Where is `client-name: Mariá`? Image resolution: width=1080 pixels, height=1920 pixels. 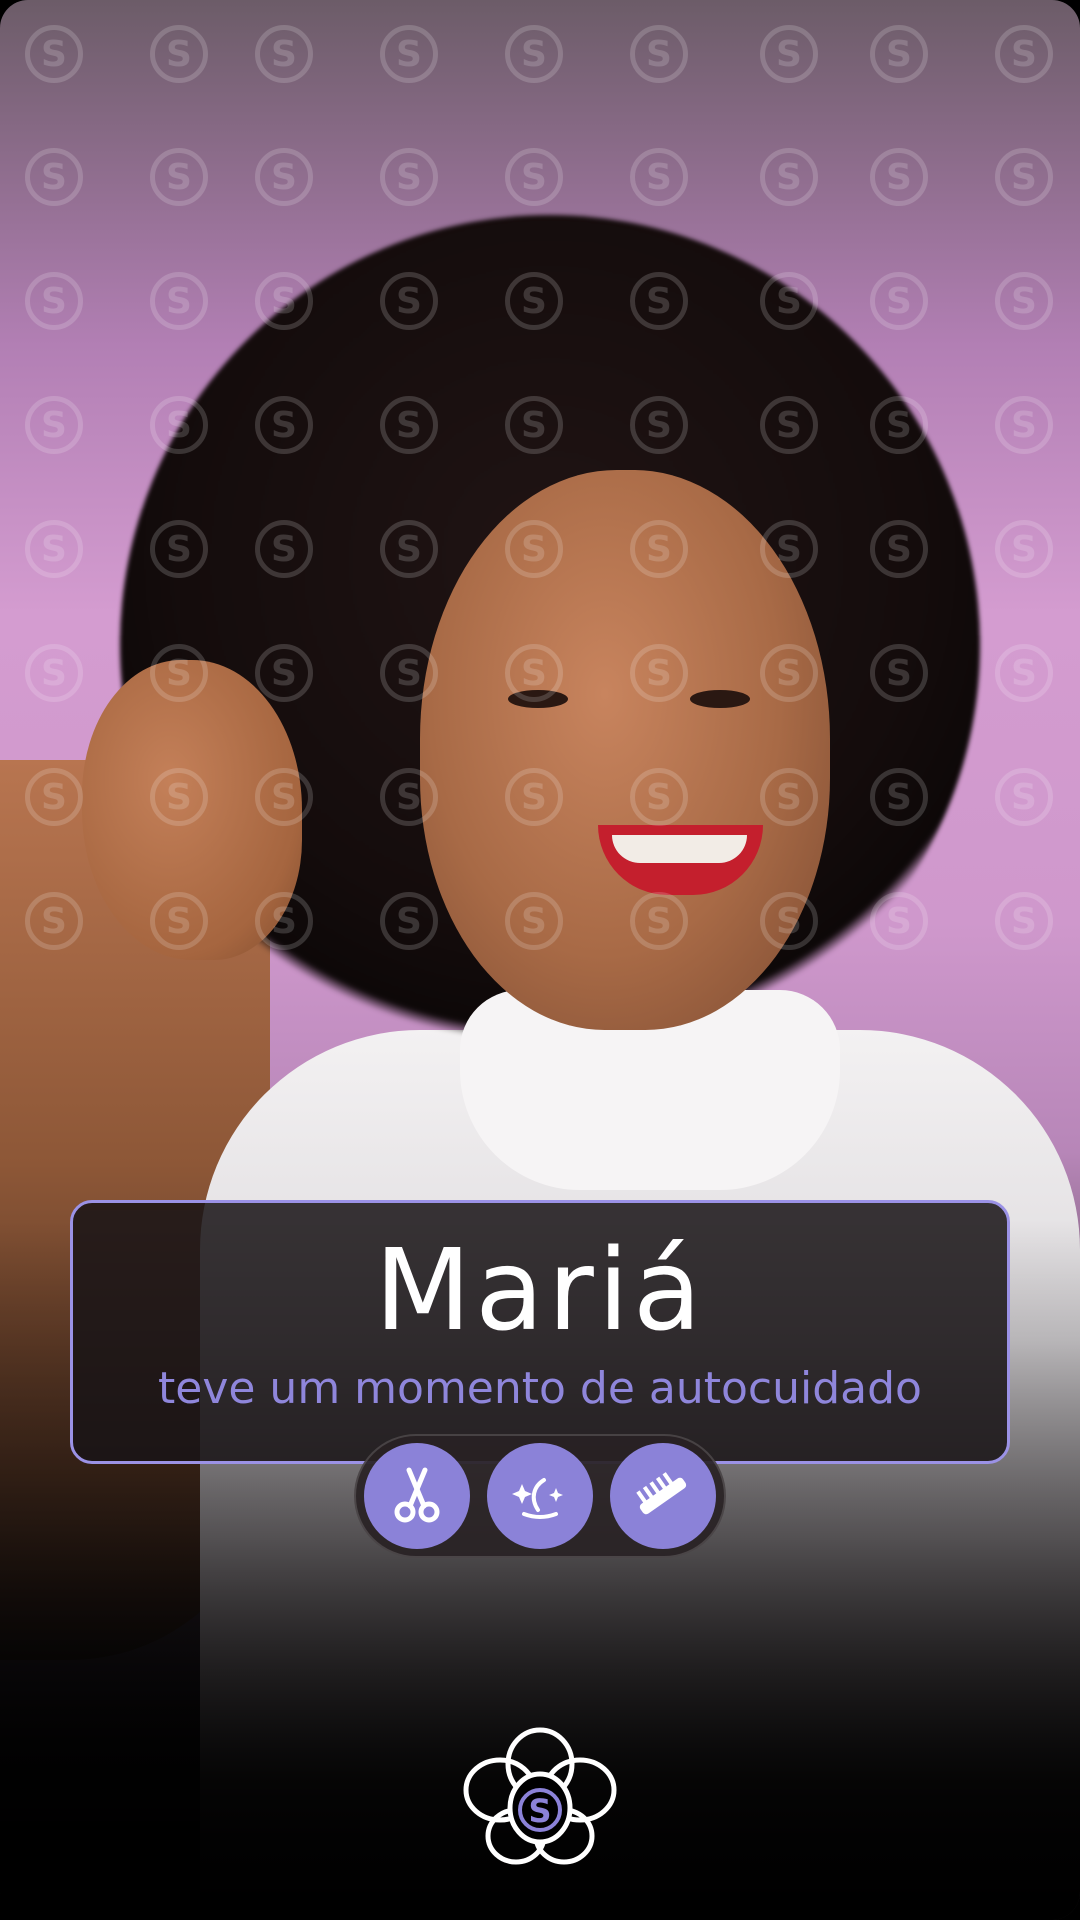
client-name: Mariá is located at coordinates (540, 1291).